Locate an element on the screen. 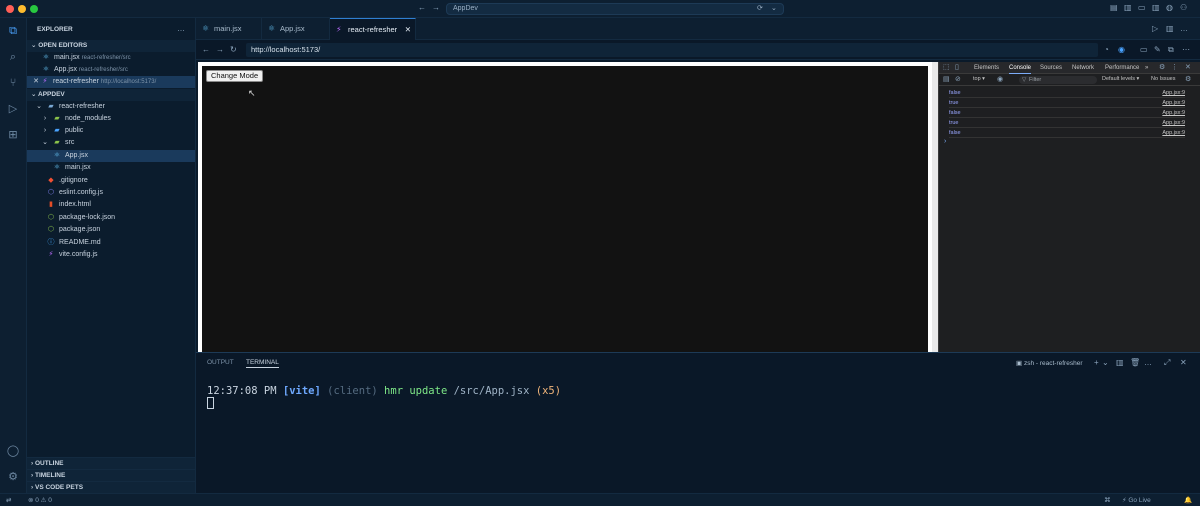 The width and height of the screenshot is (1200, 506). extensions-icon: ⊞ is located at coordinates (13, 137).